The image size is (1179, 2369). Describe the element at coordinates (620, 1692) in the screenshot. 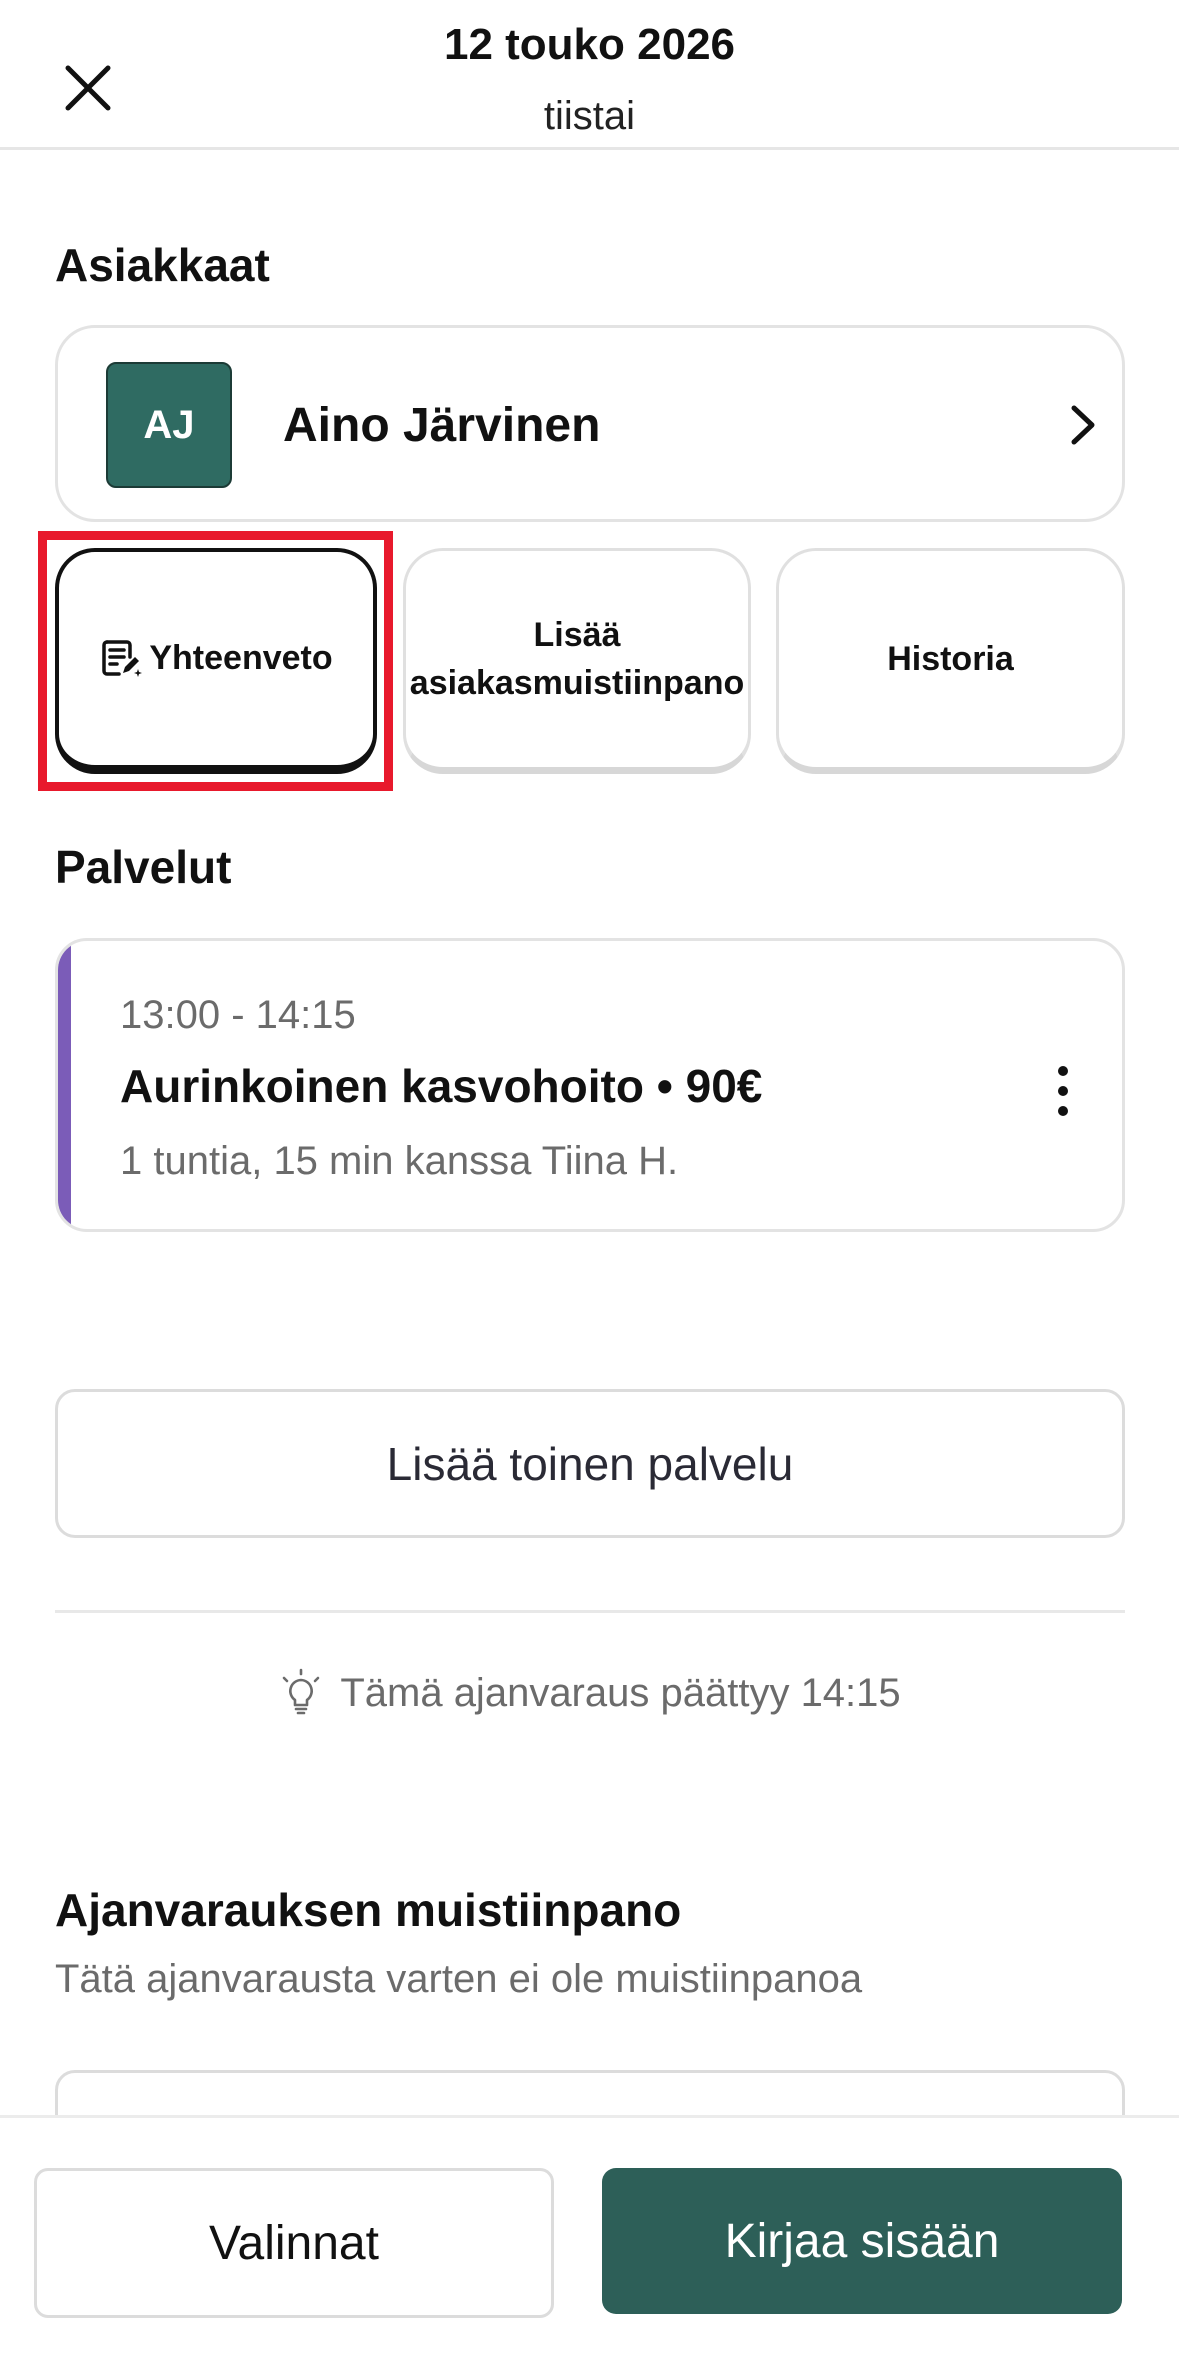

I see `appointment-end-text: Tämä ajanvaraus päättyy 14:15` at that location.